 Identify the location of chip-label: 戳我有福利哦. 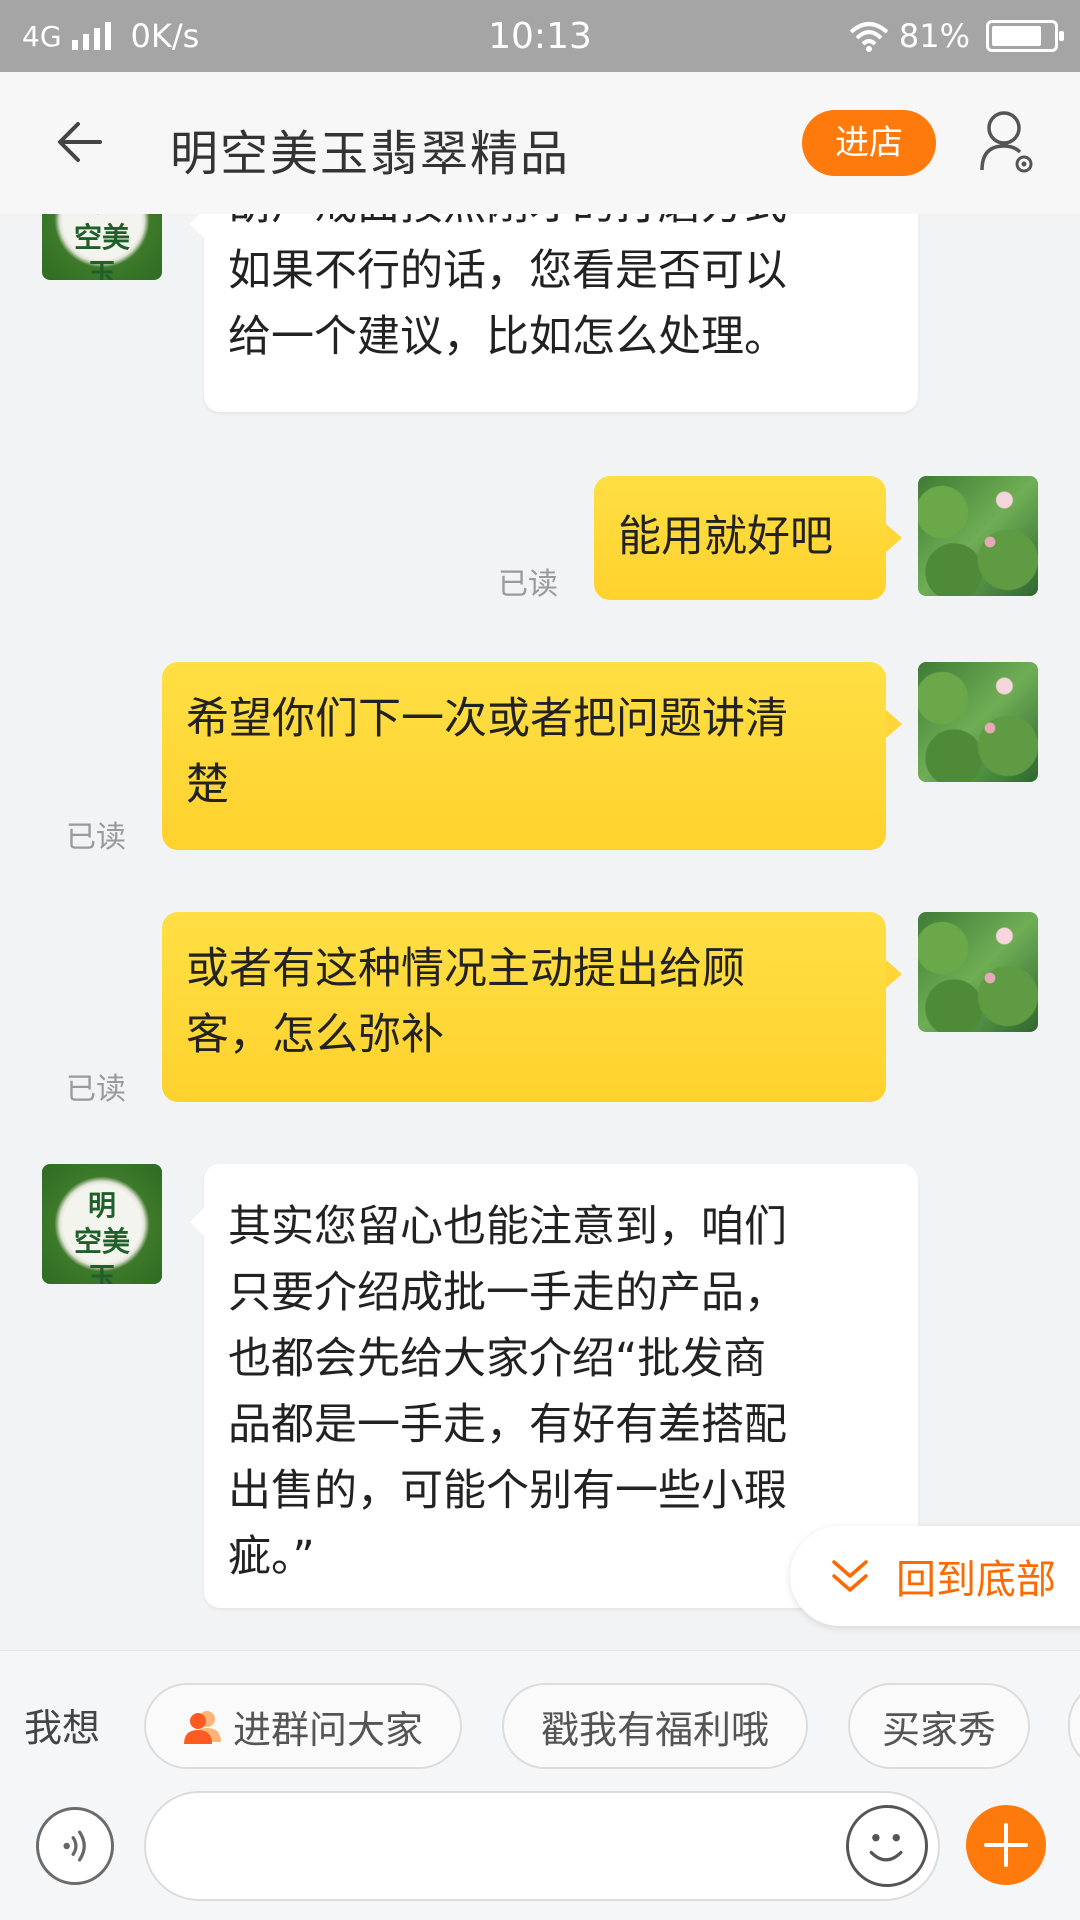
(654, 1729).